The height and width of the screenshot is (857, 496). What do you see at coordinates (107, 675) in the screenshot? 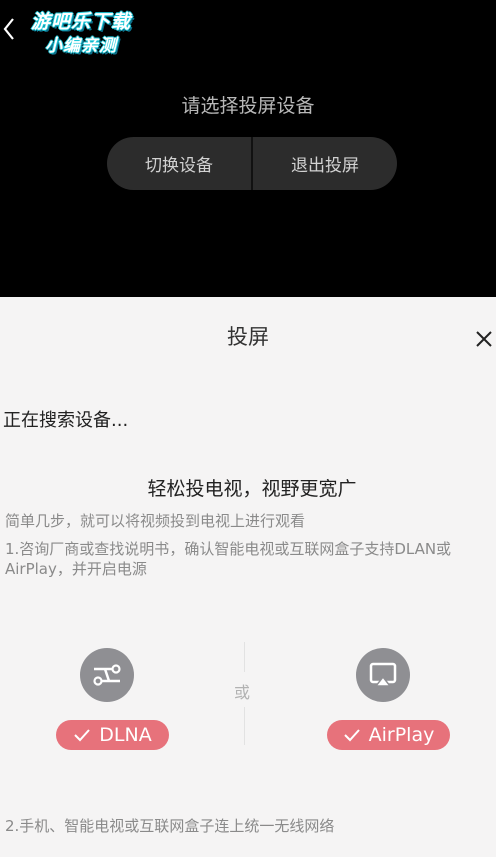
I see `dlna-icon` at bounding box center [107, 675].